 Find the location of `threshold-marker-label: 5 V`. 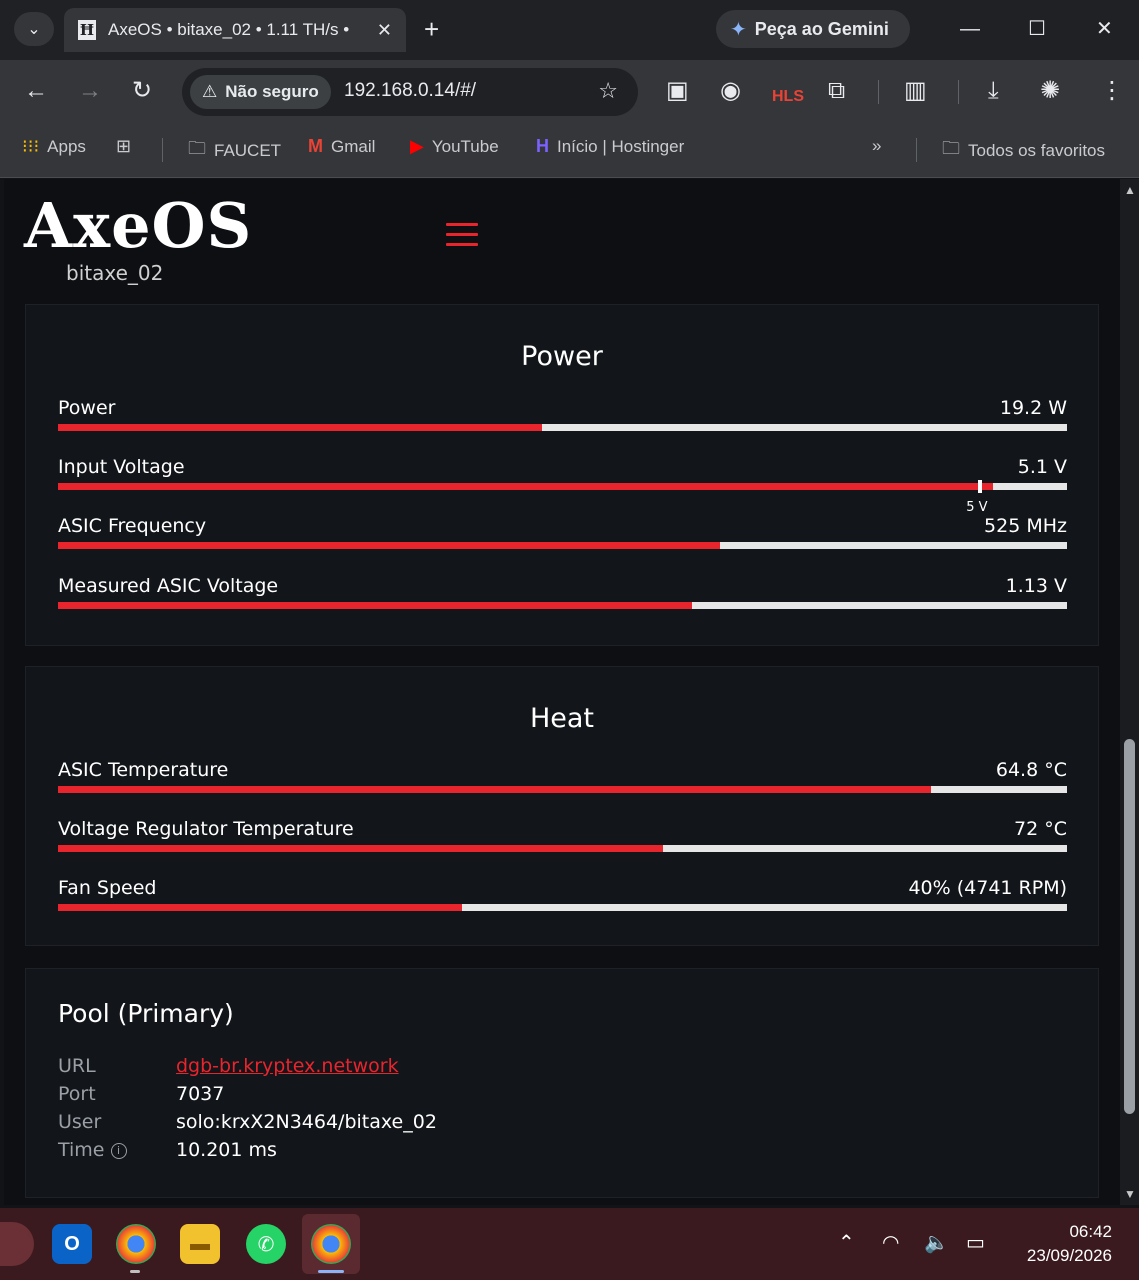

threshold-marker-label: 5 V is located at coordinates (977, 507).